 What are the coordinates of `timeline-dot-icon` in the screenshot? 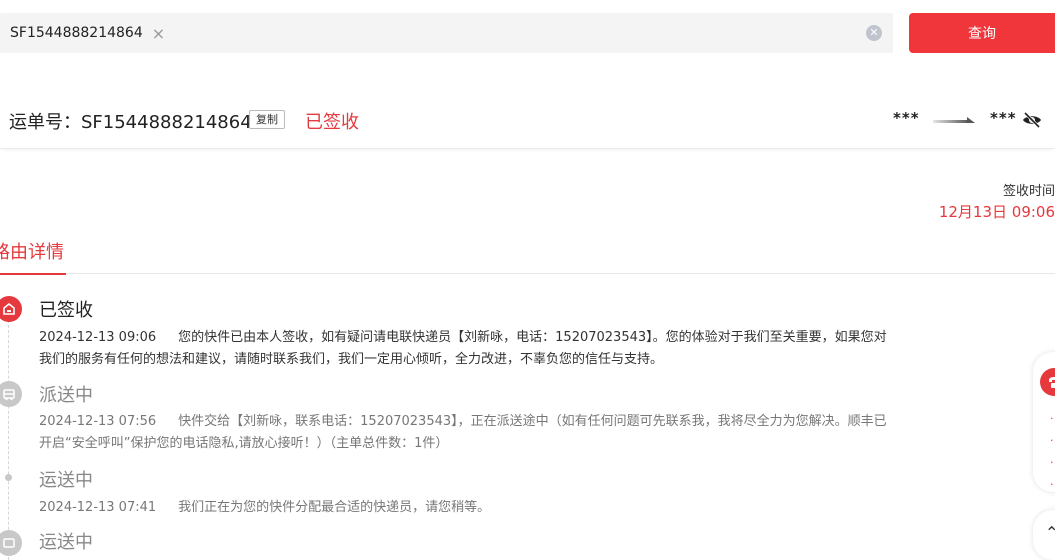 It's located at (8, 477).